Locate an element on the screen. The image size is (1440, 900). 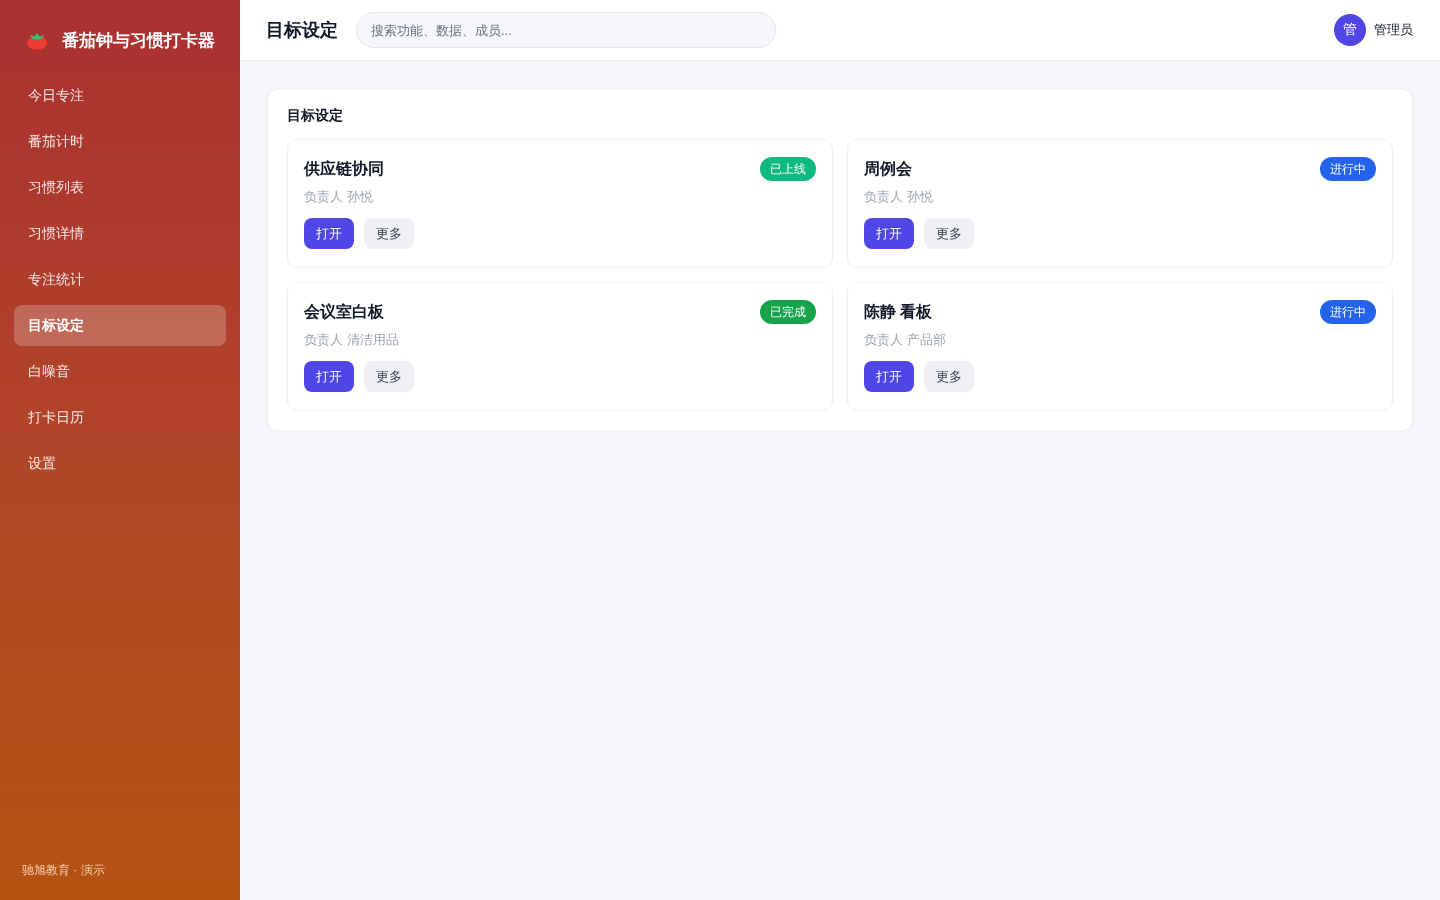
avatar: 管 is located at coordinates (1350, 30).